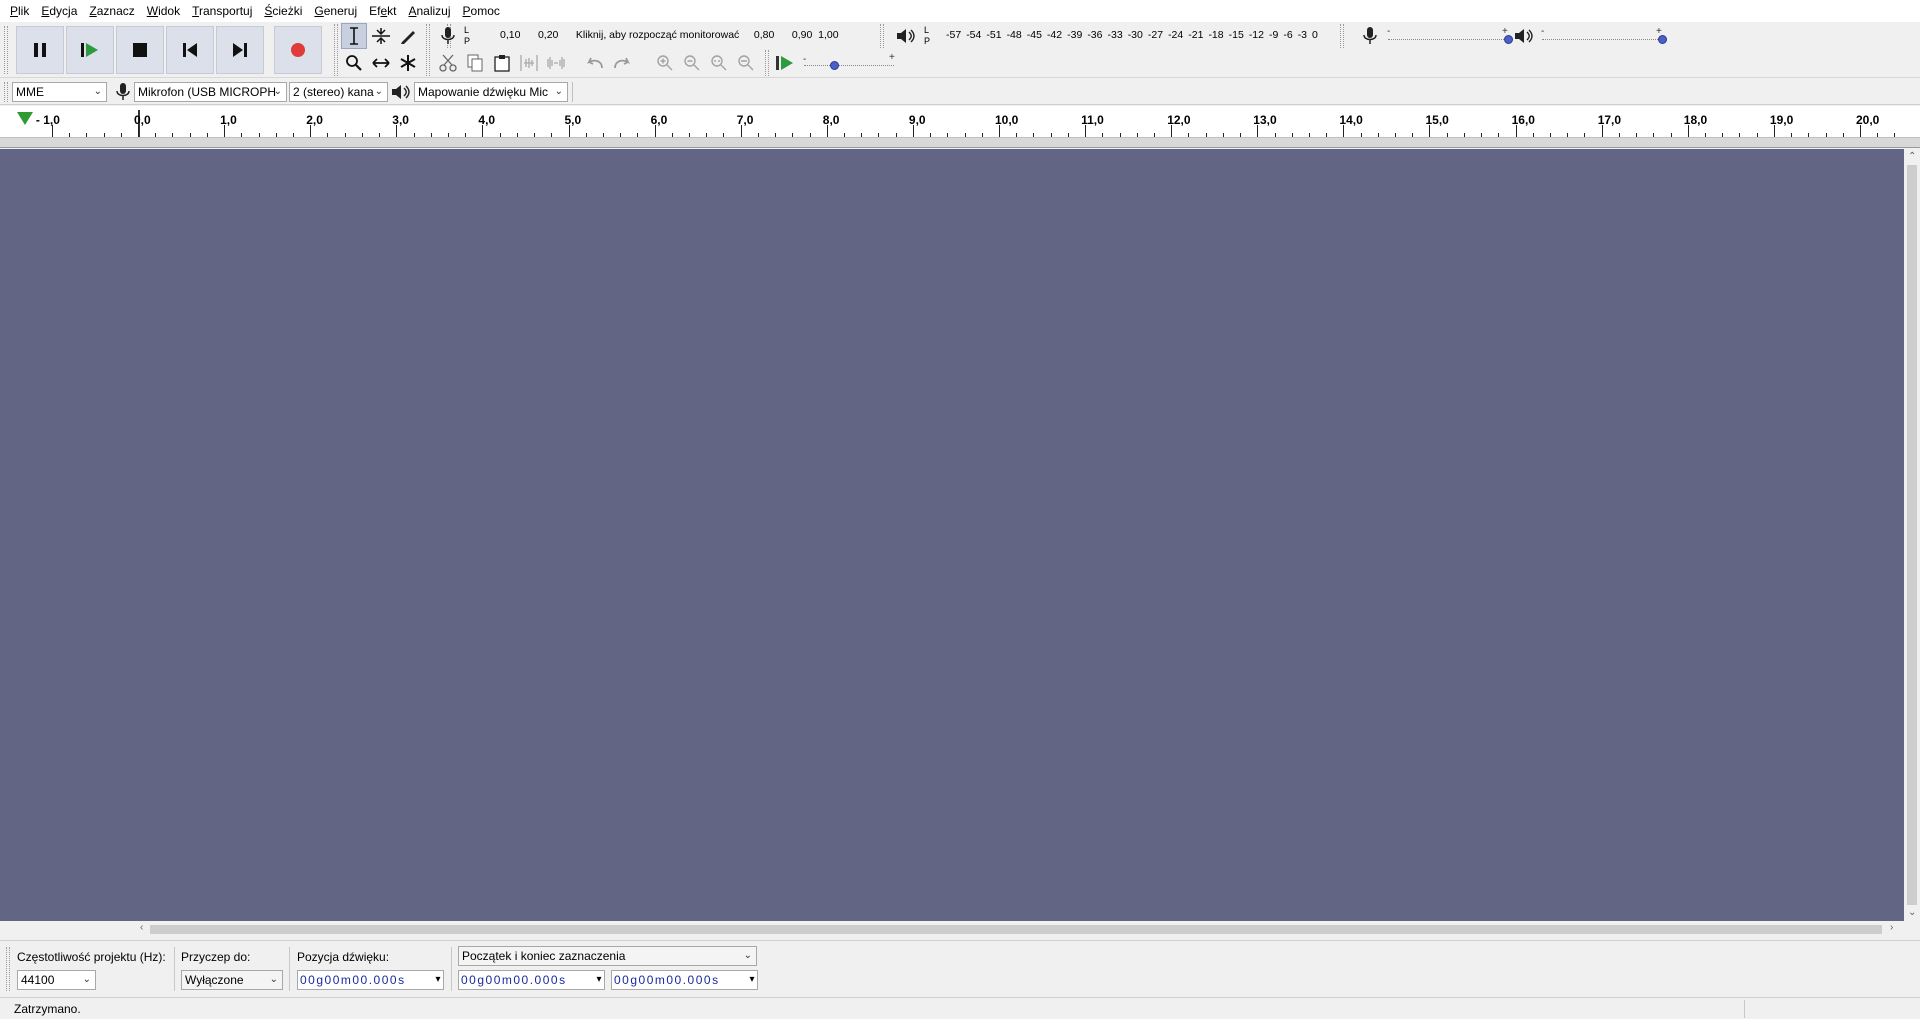 This screenshot has width=1920, height=1019. Describe the element at coordinates (719, 63) in the screenshot. I see `fit-selection-button` at that location.